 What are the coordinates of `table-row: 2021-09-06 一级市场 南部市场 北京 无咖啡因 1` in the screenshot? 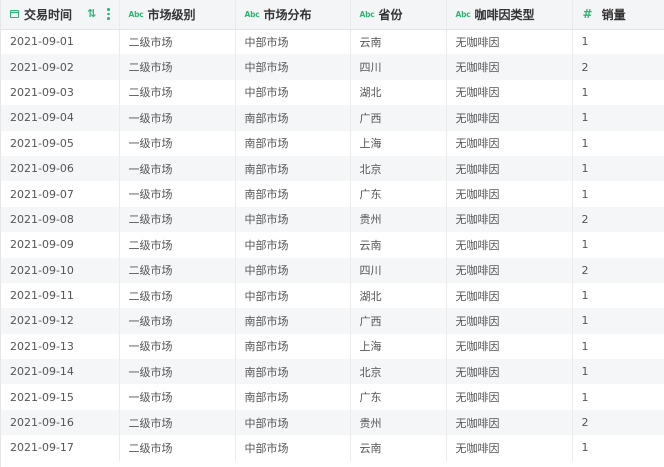 It's located at (332, 168).